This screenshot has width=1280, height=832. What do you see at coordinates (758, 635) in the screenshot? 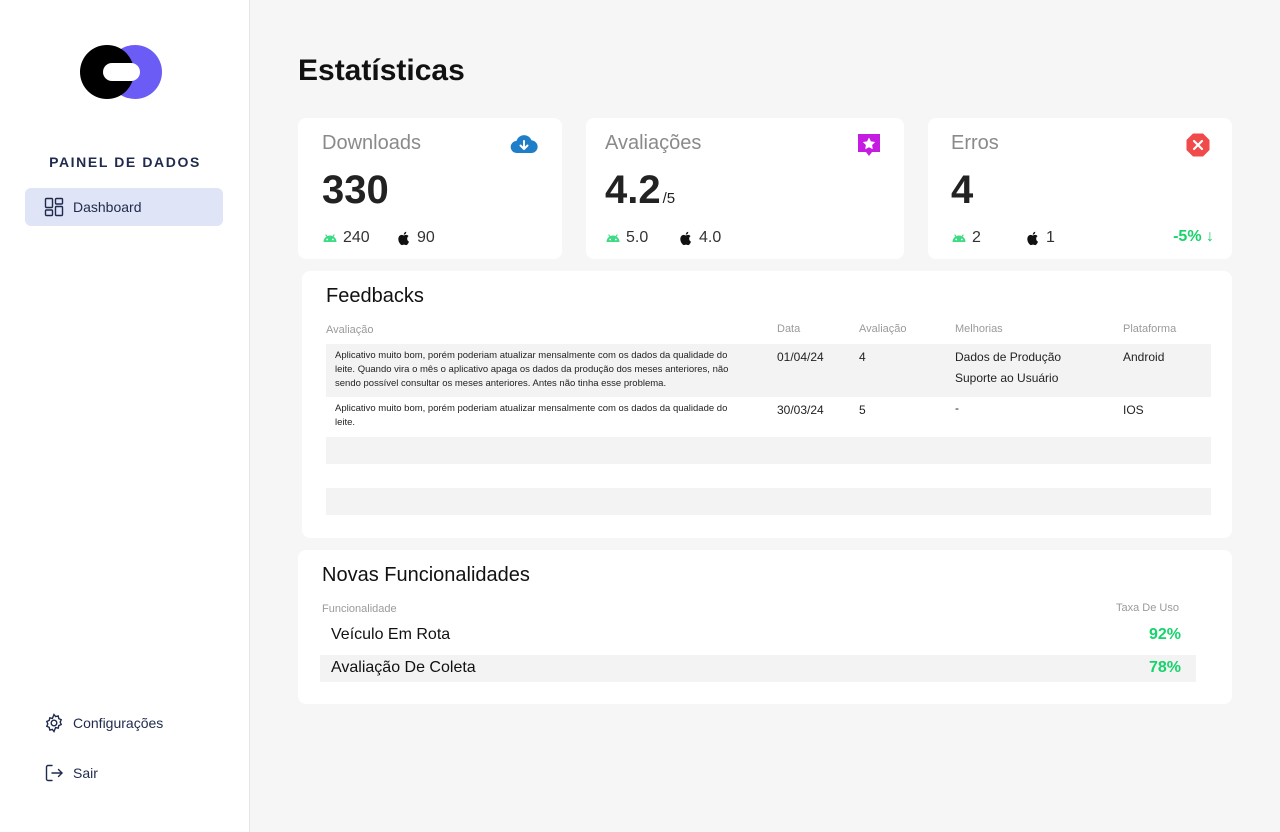
I see `list-item: Veículo Em Rota 92%` at bounding box center [758, 635].